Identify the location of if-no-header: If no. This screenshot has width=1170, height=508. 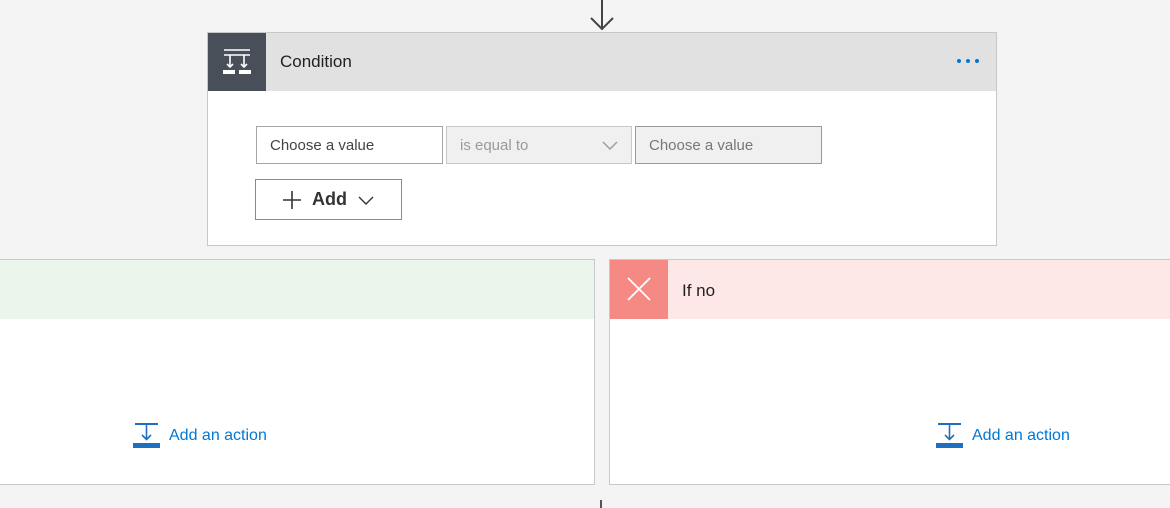
(890, 289).